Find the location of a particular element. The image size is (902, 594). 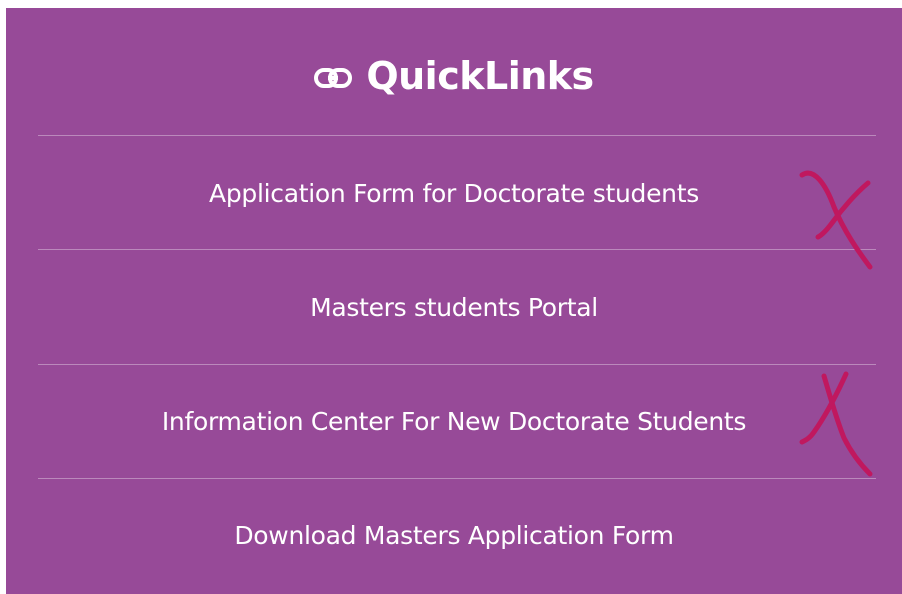

quicklinks-header: QuickLinks is located at coordinates (454, 77).